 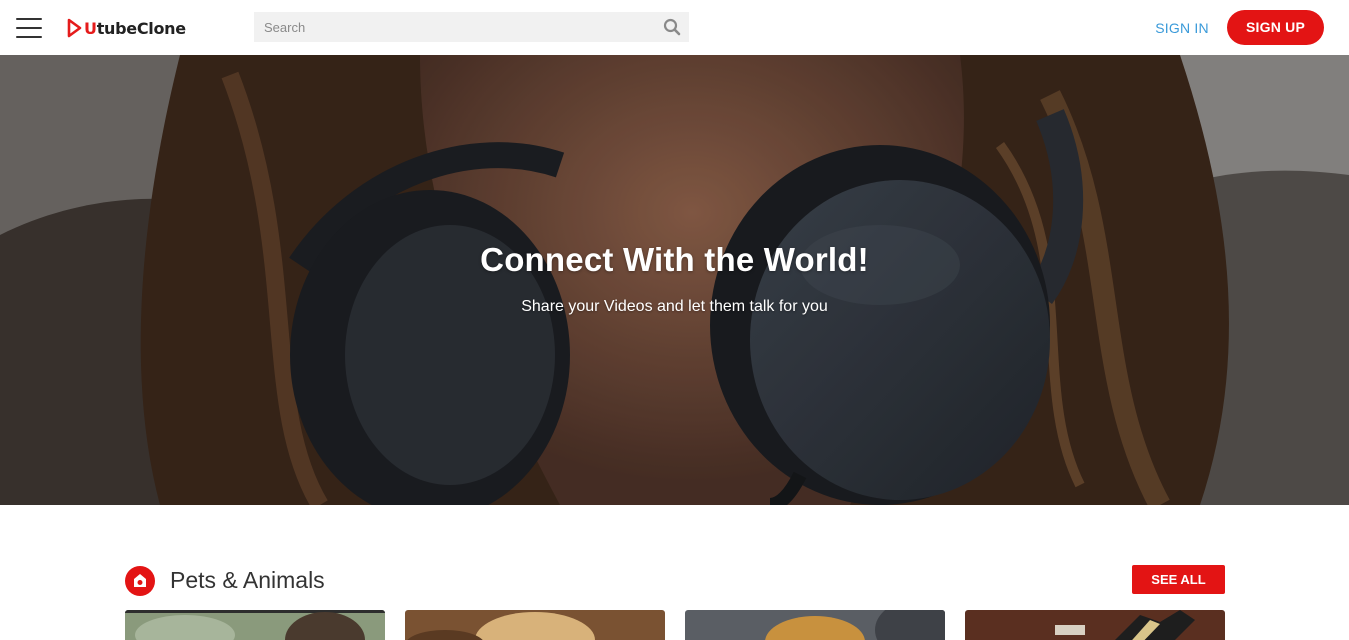 I want to click on hamburger-menu-icon, so click(x=29, y=28).